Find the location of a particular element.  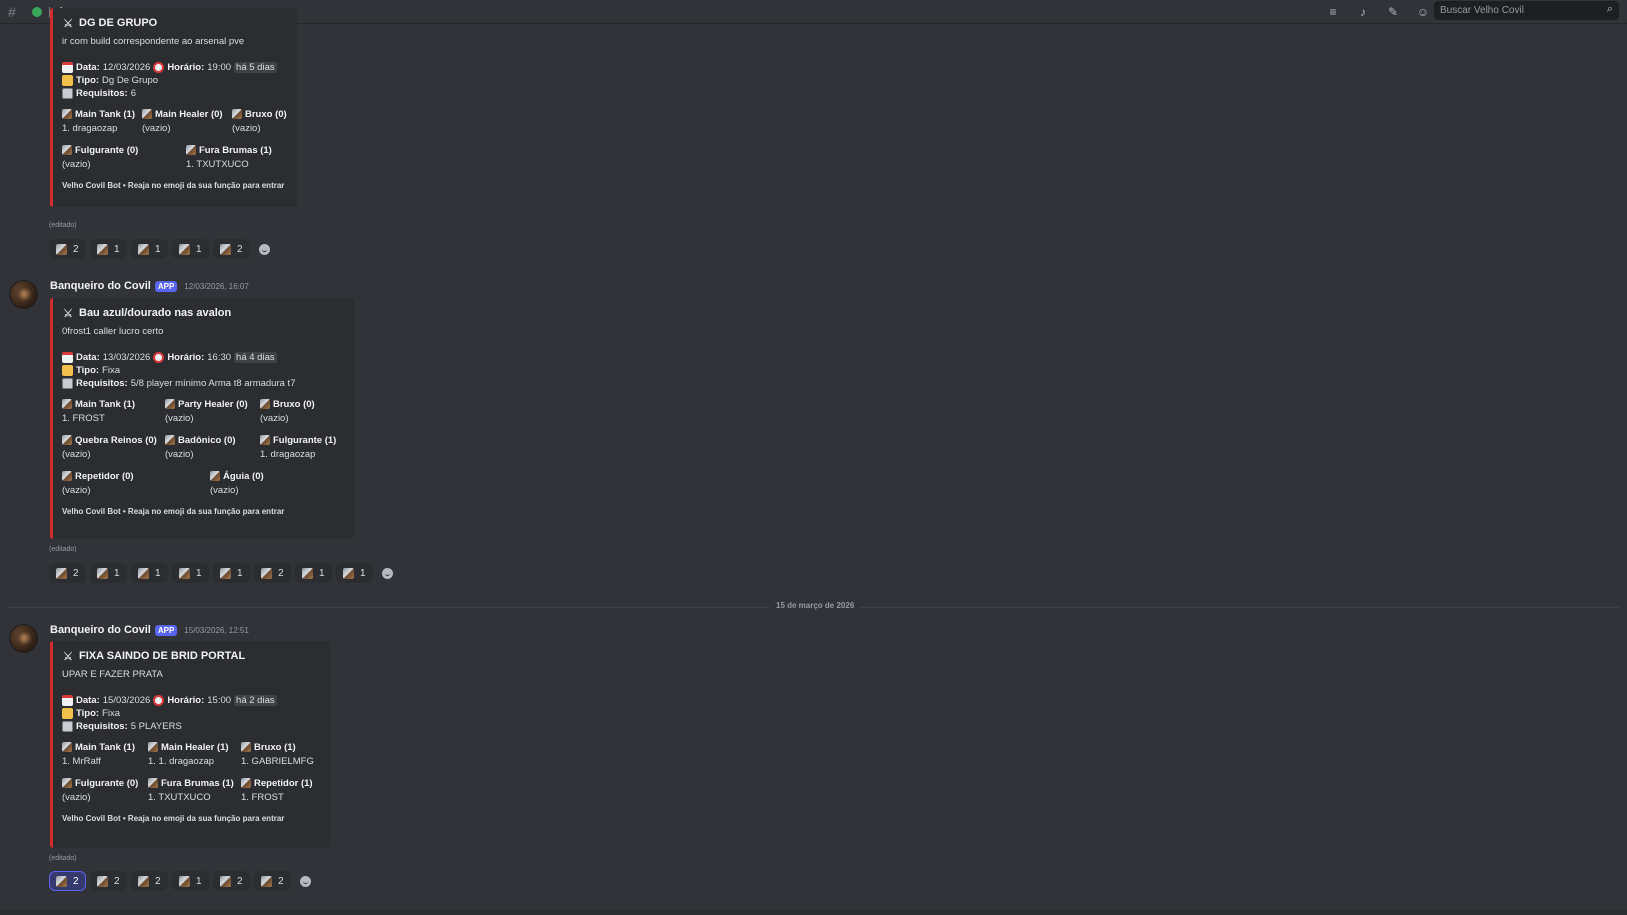

role-field: Quebra Reinos (0) (vazio) is located at coordinates (109, 447).